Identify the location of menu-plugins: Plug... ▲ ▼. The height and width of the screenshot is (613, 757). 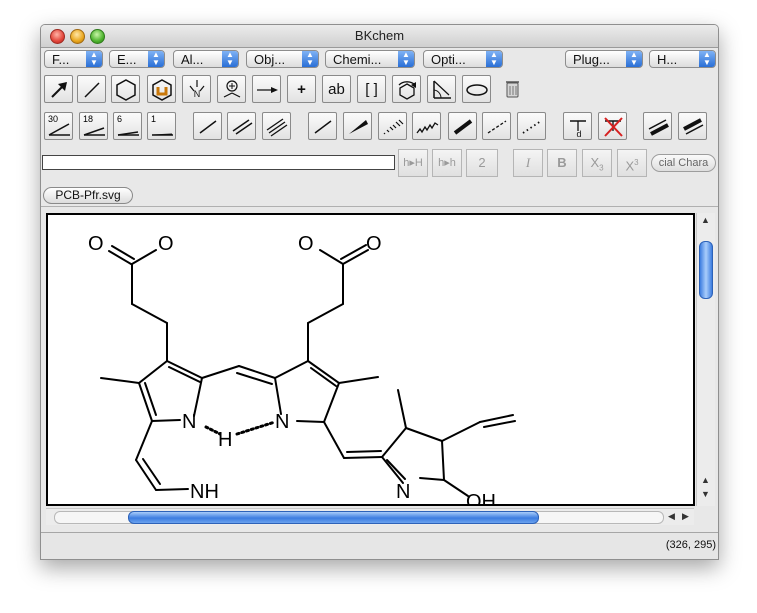
(604, 59).